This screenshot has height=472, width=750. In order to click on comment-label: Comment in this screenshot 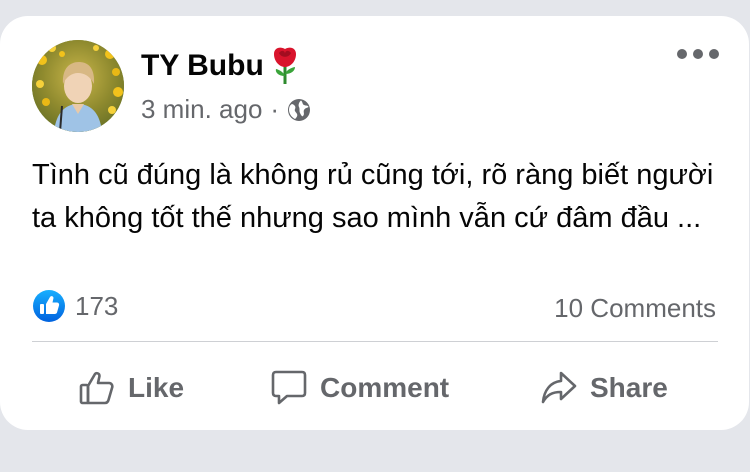, I will do `click(385, 387)`.